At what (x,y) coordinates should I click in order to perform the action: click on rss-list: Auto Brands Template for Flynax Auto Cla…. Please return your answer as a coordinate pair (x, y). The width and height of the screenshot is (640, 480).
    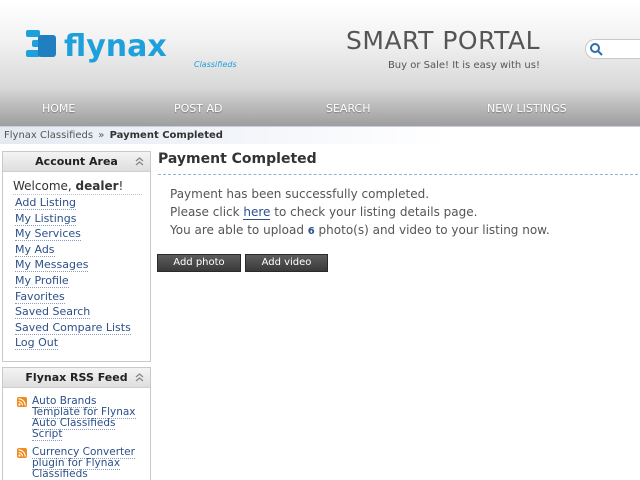
    Looking at the image, I should click on (83, 437).